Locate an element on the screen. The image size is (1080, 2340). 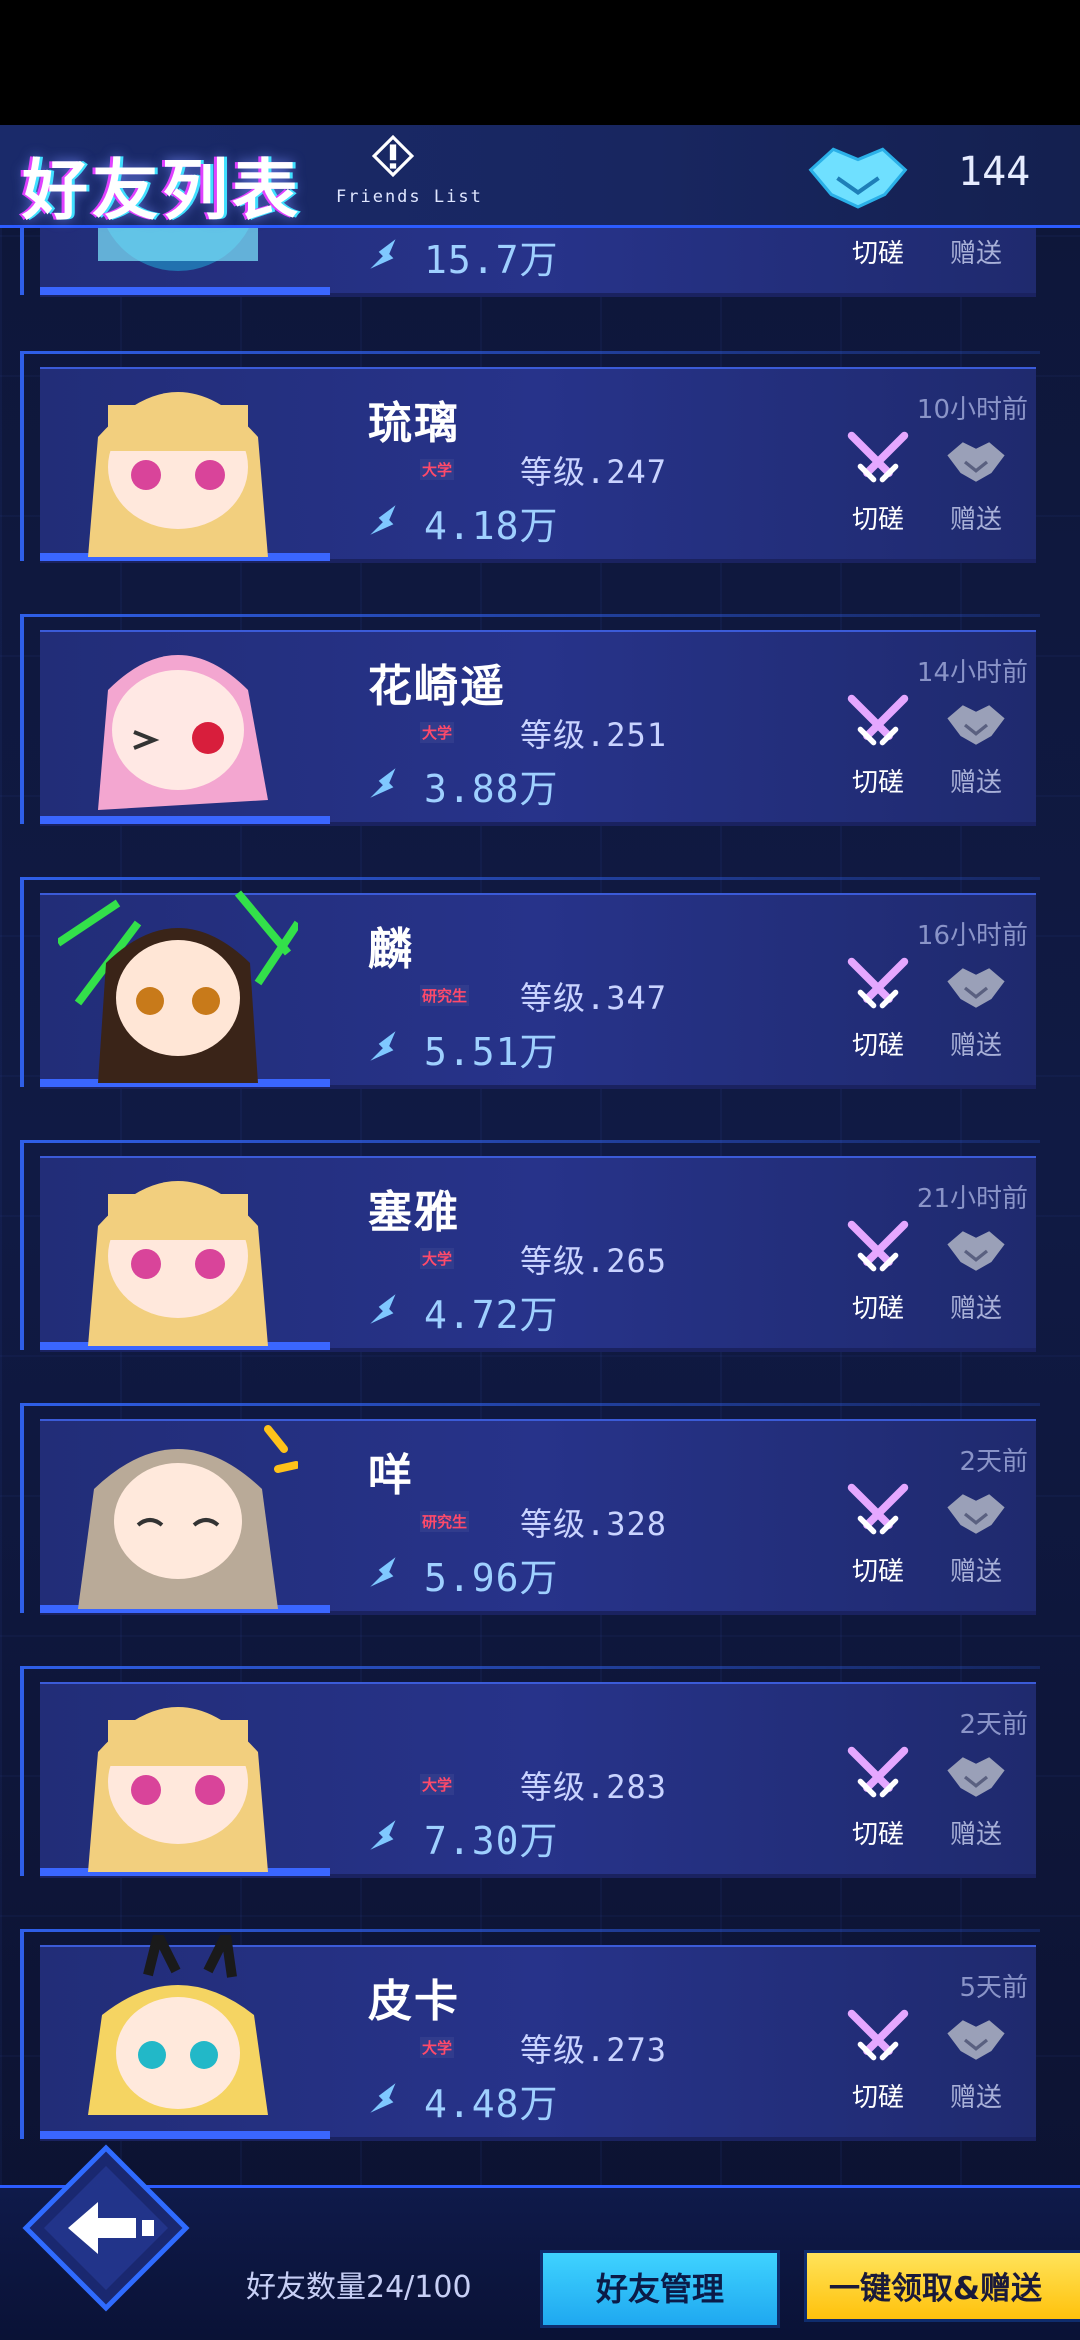
manage-friends-button: 好友管理 is located at coordinates (660, 2289).